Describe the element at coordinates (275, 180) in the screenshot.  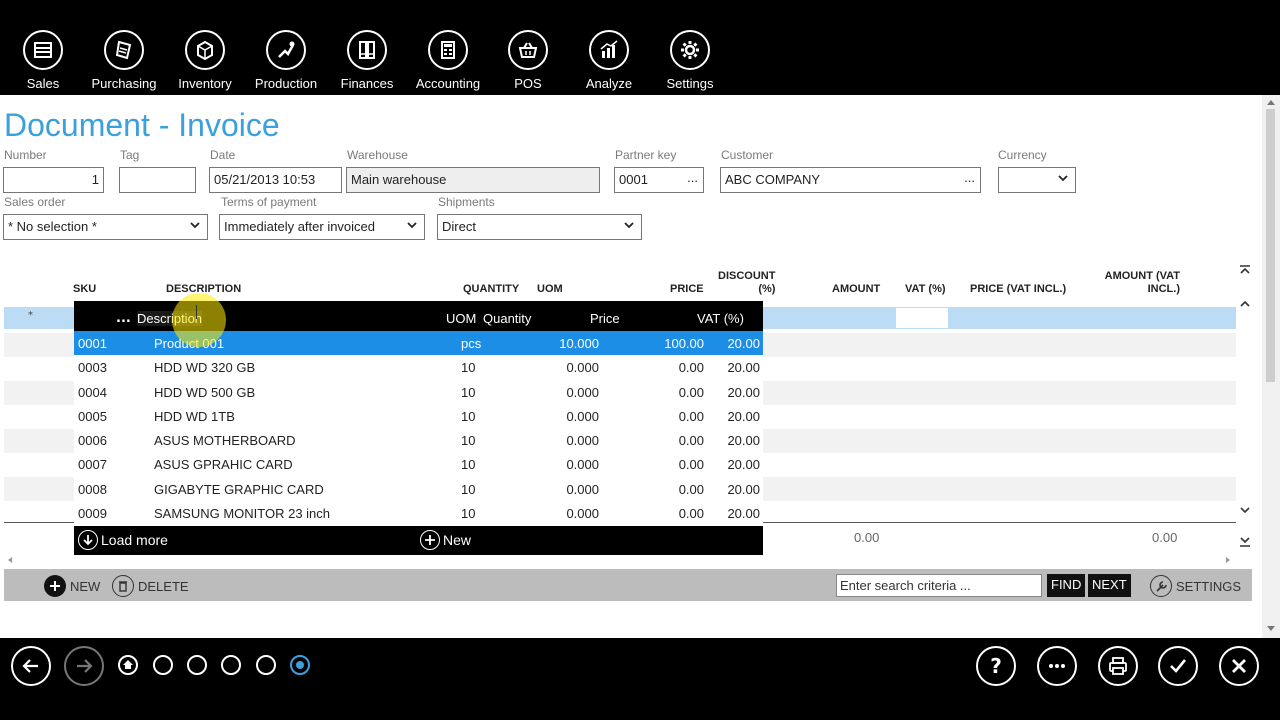
I see `date-field: 05/21/2013 10:53` at that location.